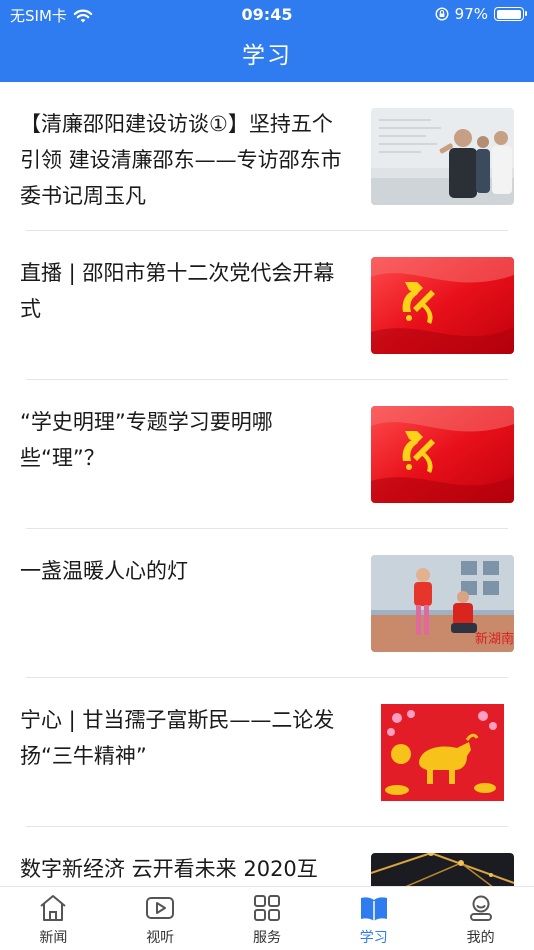 This screenshot has width=534, height=950. Describe the element at coordinates (104, 571) in the screenshot. I see `news-title: 一盏温暖人心的灯` at that location.